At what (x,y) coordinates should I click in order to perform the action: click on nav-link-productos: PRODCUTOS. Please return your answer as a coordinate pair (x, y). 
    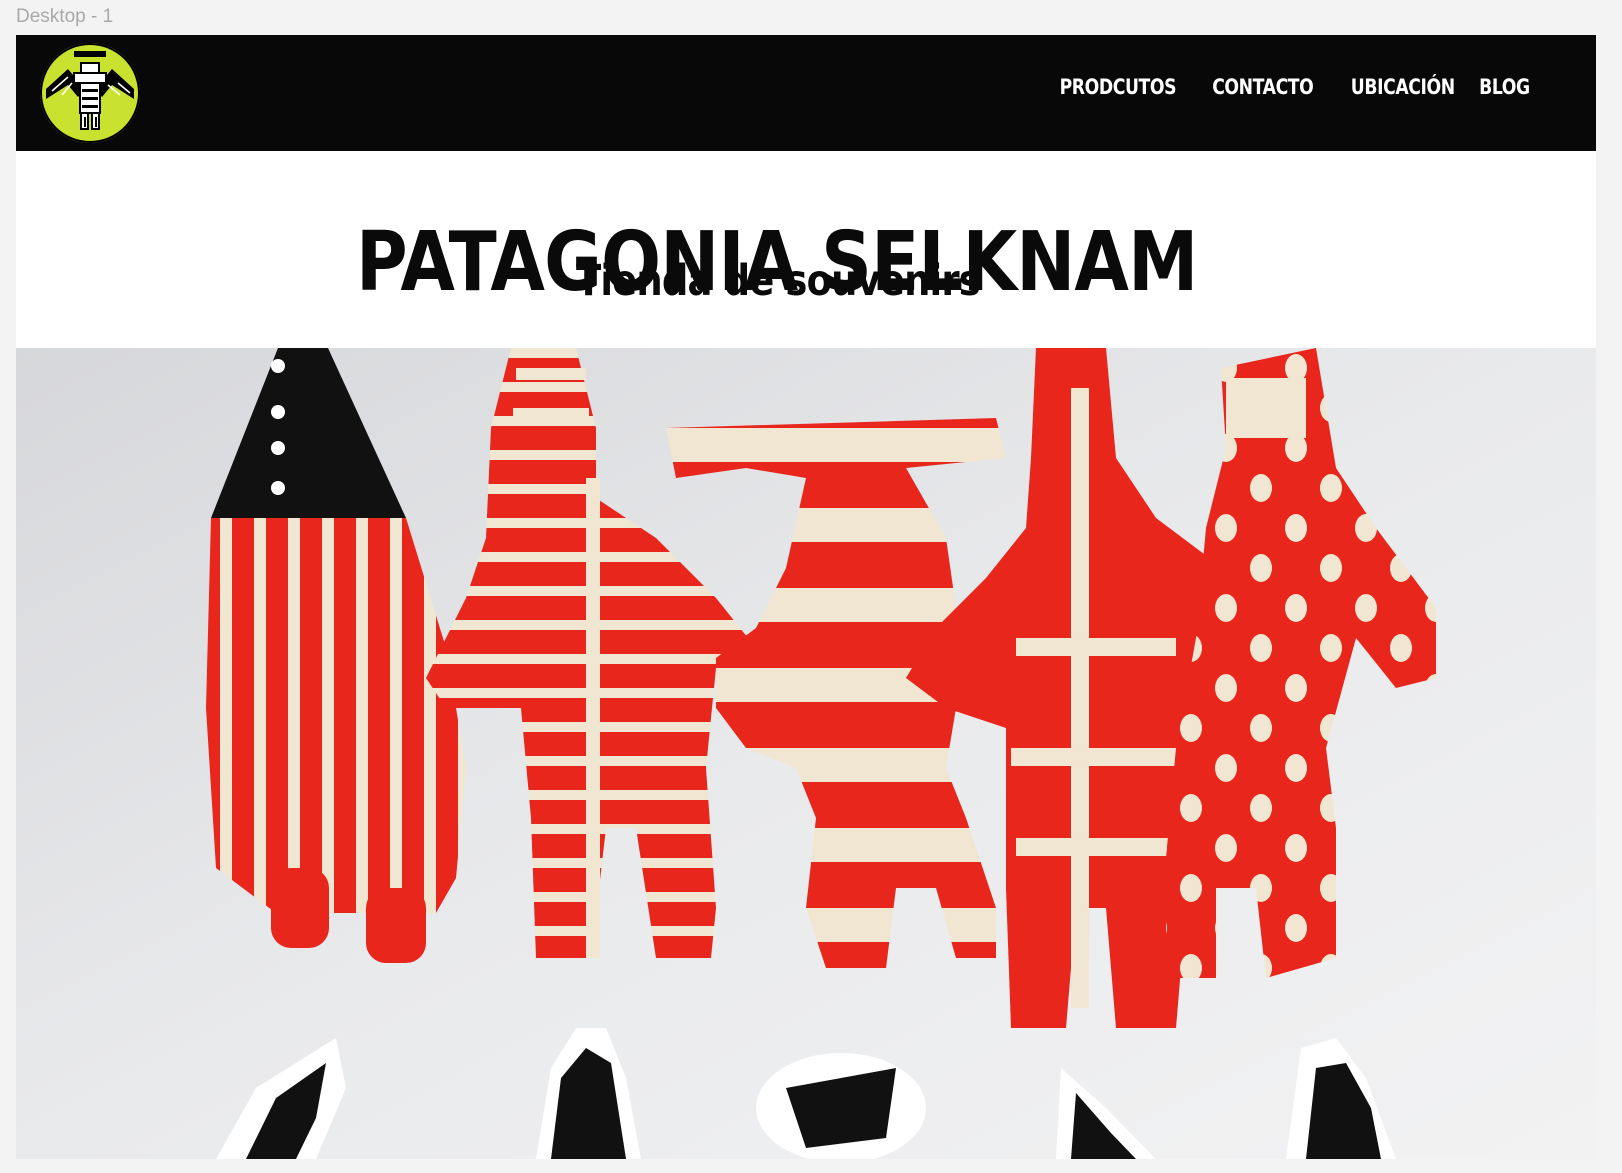
    Looking at the image, I should click on (1118, 87).